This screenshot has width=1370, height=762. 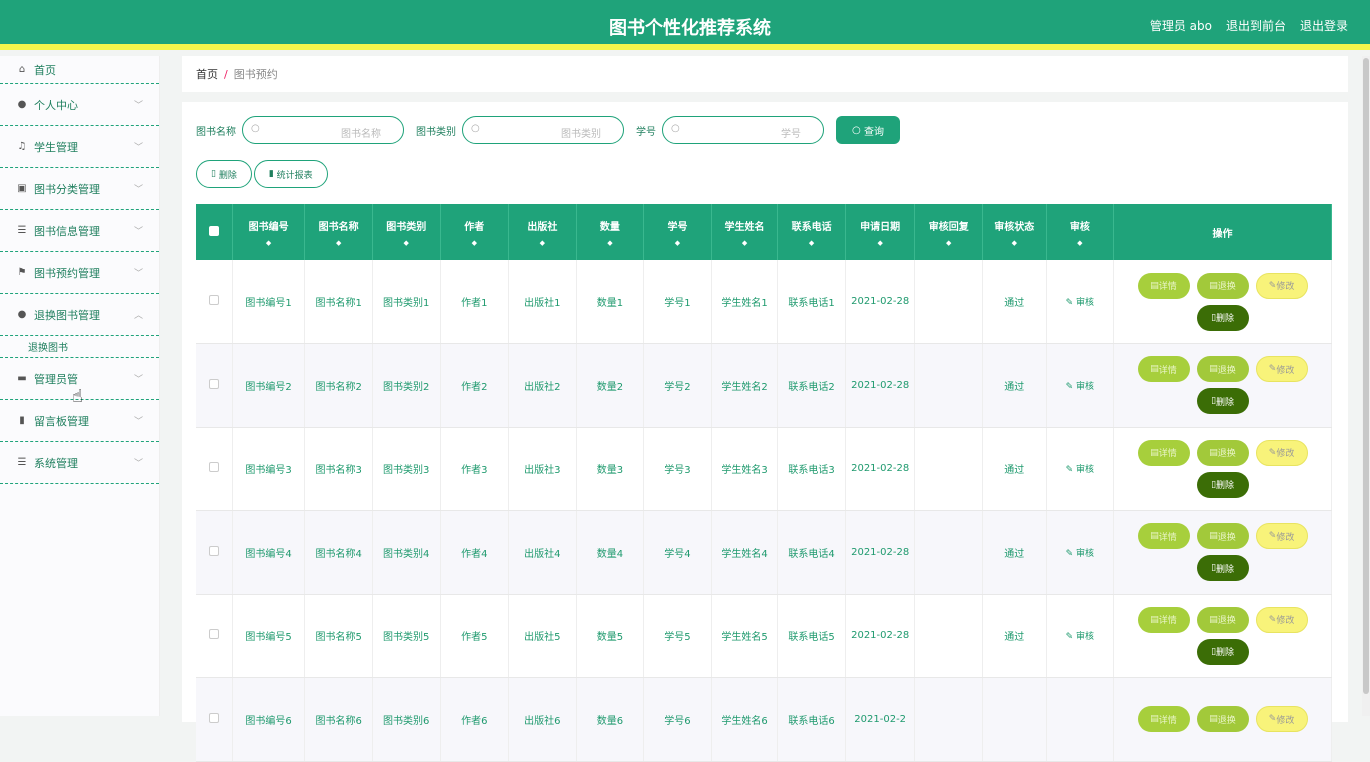 What do you see at coordinates (338, 232) in the screenshot?
I see `column-header: 图书名称 ◆` at bounding box center [338, 232].